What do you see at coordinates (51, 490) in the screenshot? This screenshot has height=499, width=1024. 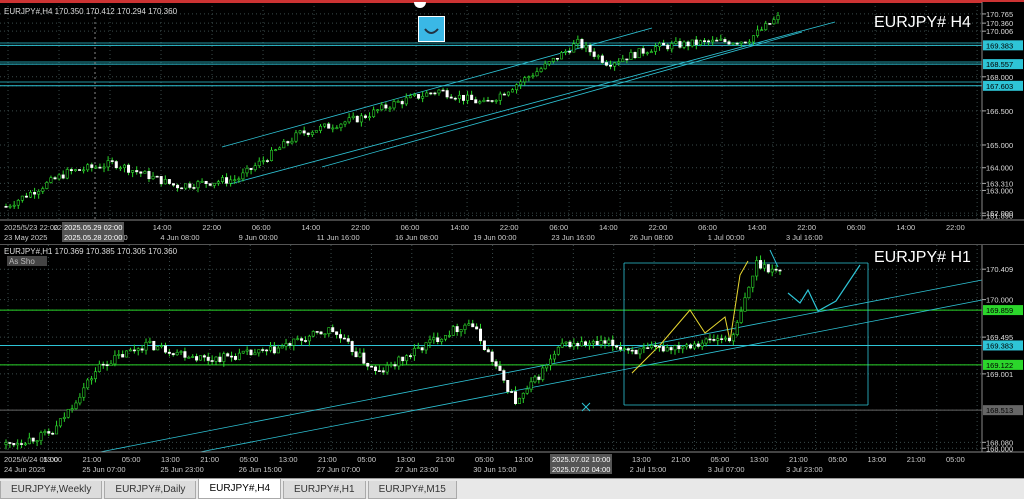 I see `chart-tab-eurjpy-weekly: EURJPY#,Weekly` at bounding box center [51, 490].